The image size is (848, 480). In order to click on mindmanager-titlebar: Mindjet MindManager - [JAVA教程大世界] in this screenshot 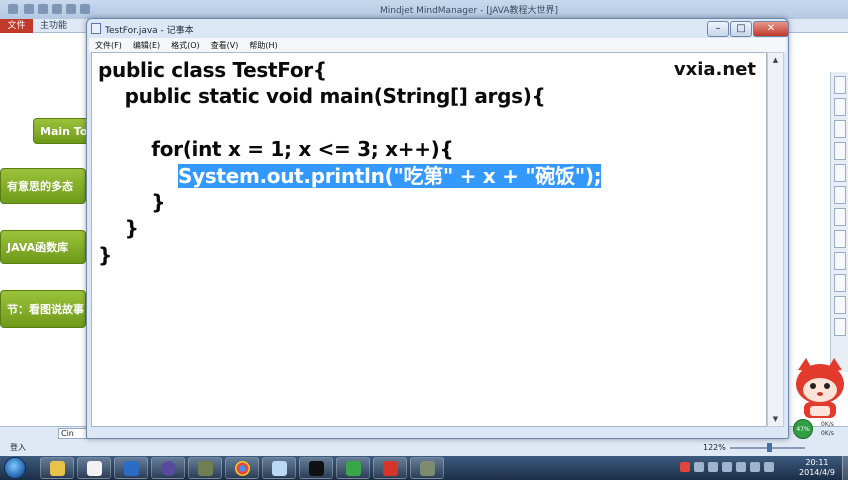, I will do `click(424, 9)`.